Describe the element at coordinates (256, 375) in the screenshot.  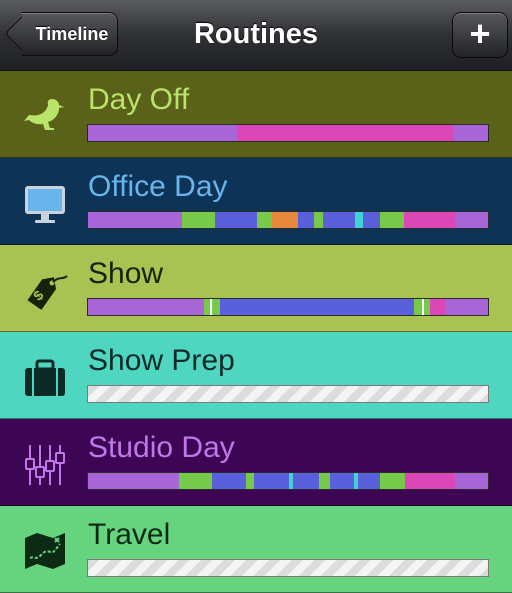
I see `routine-row-show-prep: Show Prep` at that location.